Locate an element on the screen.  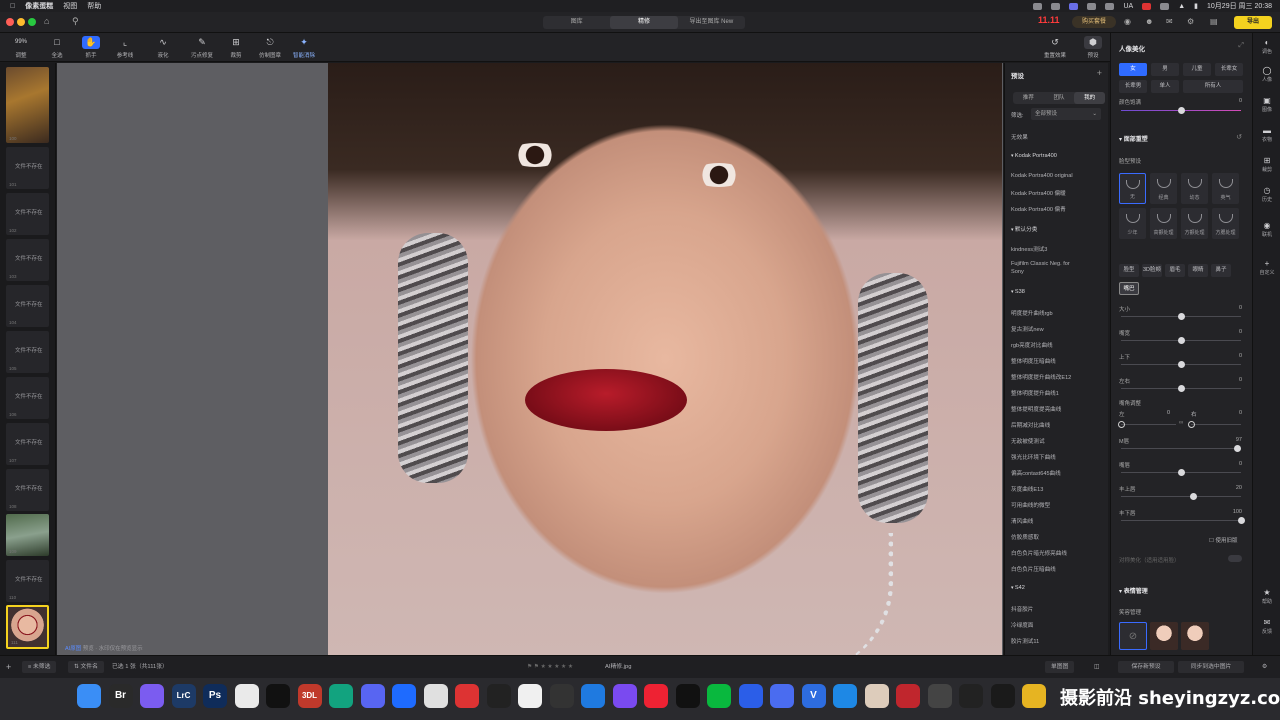
preset-group: Kodak Portra400 is located at coordinates (1034, 156).